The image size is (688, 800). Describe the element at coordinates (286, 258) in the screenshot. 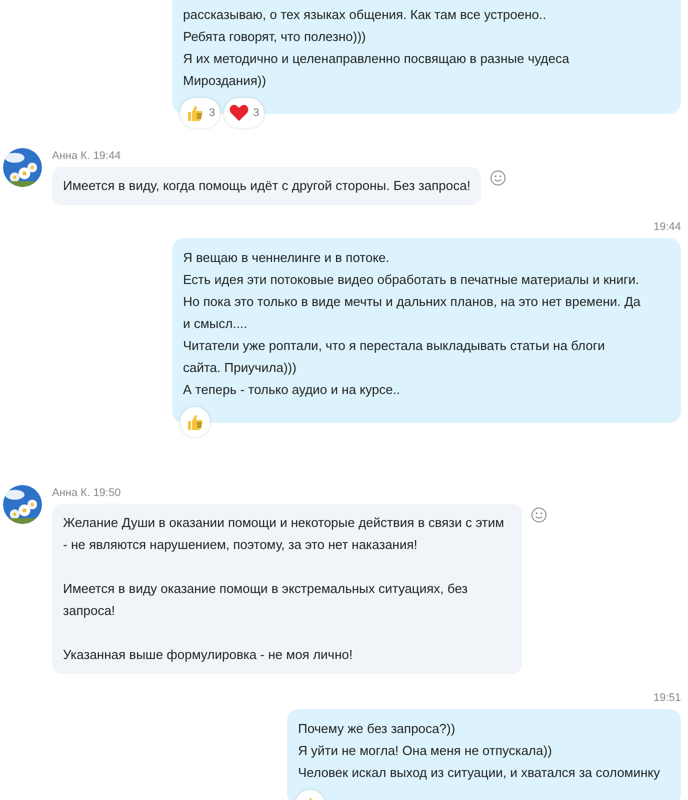

I see `message-text: Я вещаю в ченнелинге и в потоке.` at that location.